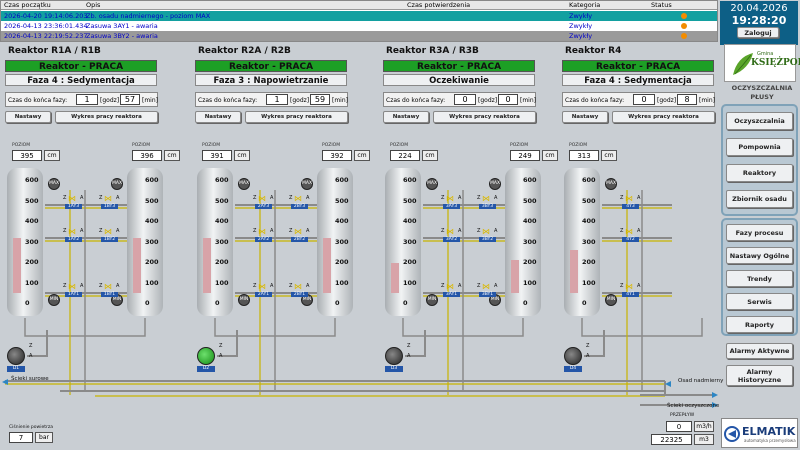 The width and height of the screenshot is (800, 450). I want to click on level-value-a: 313, so click(584, 155).